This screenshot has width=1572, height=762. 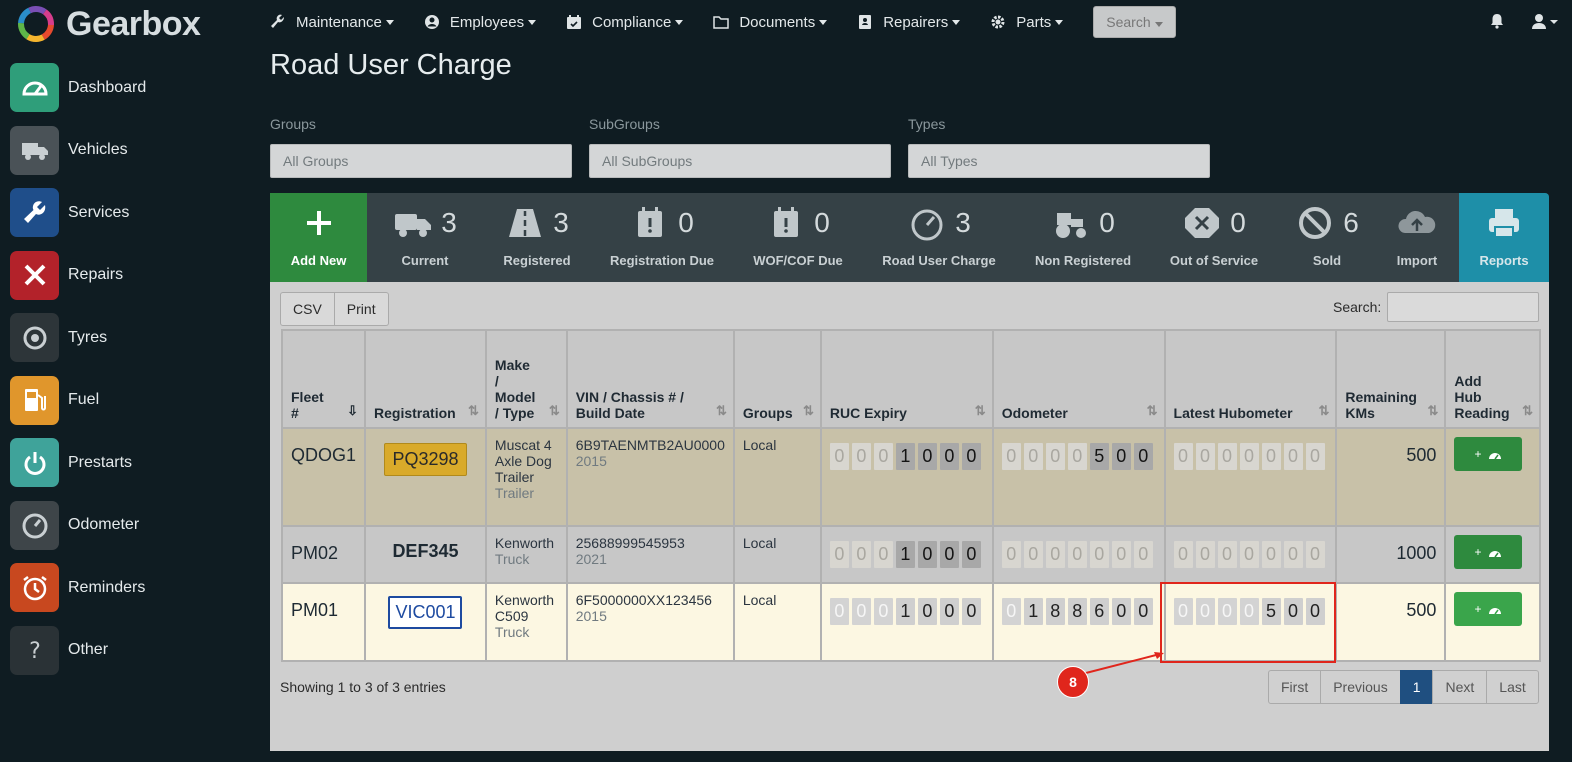 What do you see at coordinates (1504, 223) in the screenshot?
I see `printer-icon` at bounding box center [1504, 223].